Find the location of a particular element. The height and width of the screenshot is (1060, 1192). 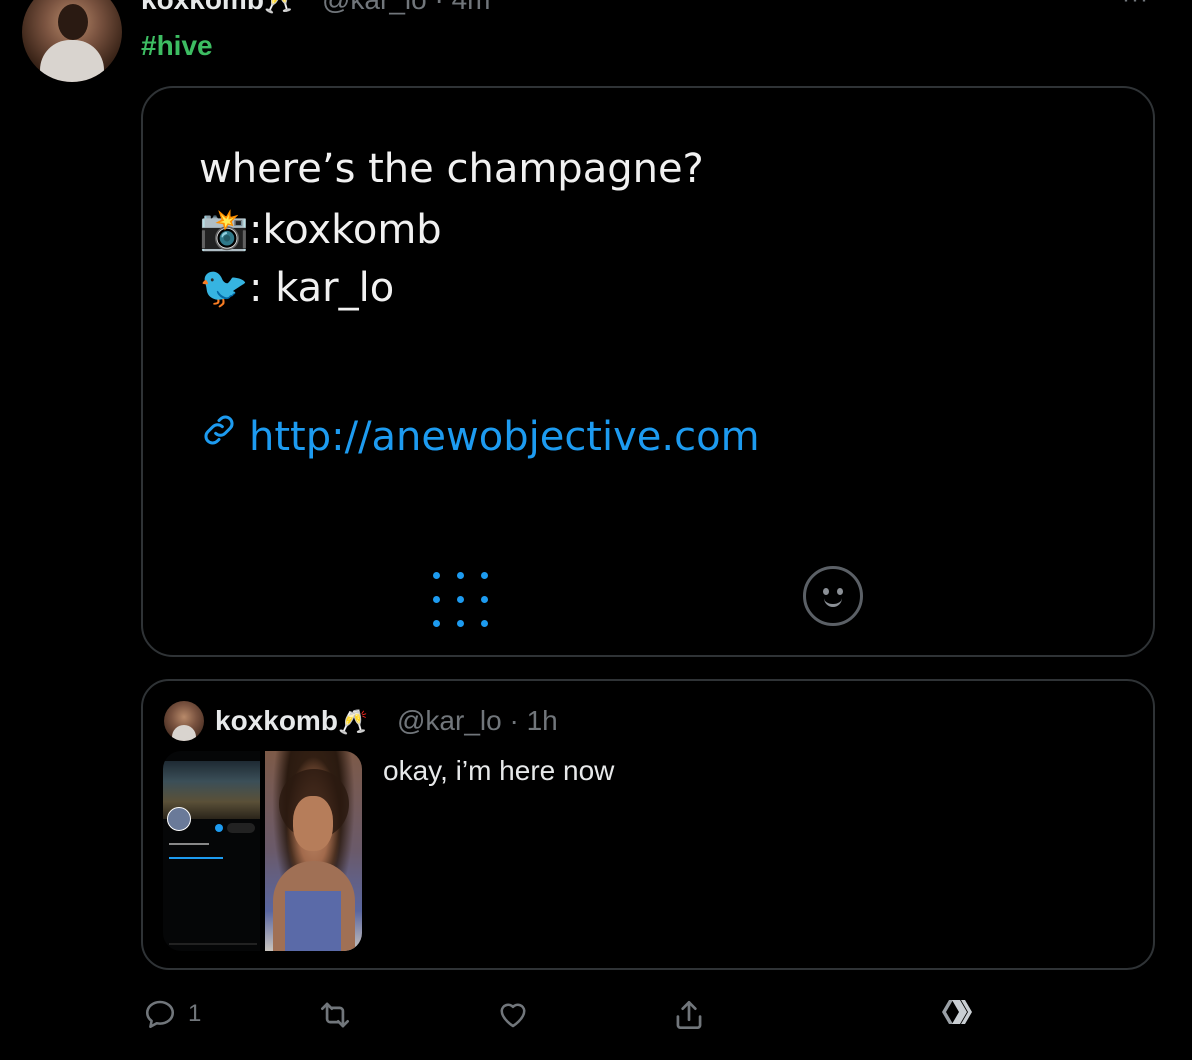

post-time: 4m is located at coordinates (471, 7).